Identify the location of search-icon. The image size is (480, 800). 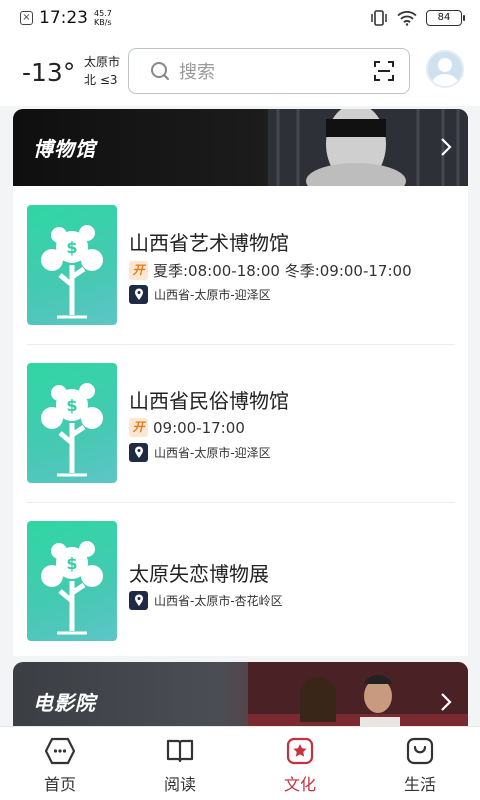
(160, 71).